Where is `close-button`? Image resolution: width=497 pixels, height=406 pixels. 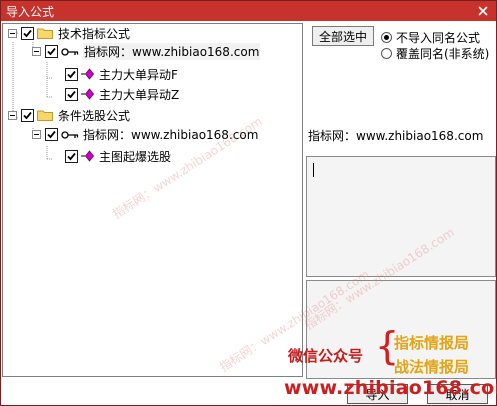 close-button is located at coordinates (482, 11).